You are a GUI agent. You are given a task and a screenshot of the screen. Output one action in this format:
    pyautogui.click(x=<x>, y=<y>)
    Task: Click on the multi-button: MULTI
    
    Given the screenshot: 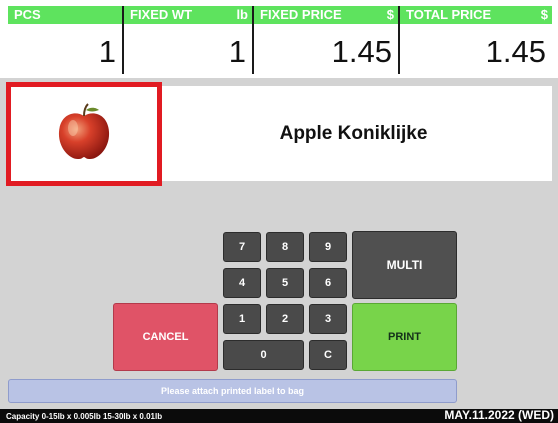 What is the action you would take?
    pyautogui.click(x=404, y=265)
    